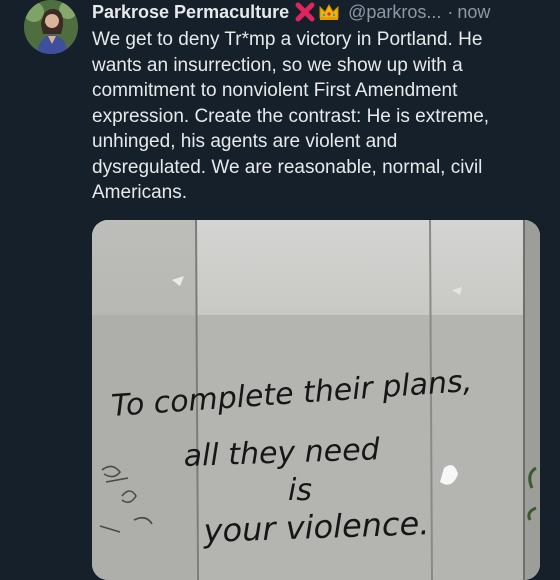 This screenshot has height=580, width=560. I want to click on crown-icon, so click(329, 12).